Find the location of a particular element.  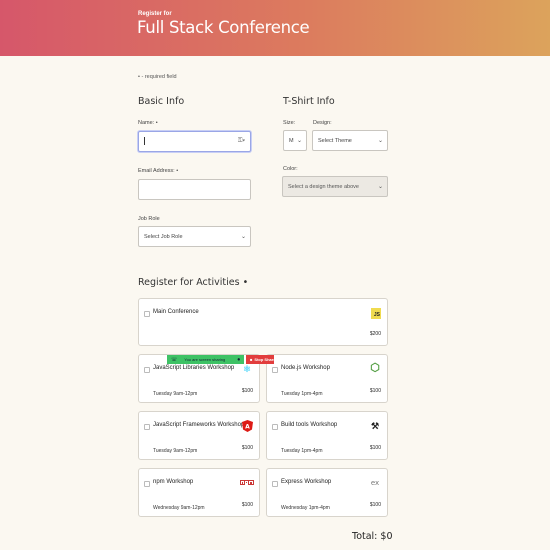

name-label: Name: • is located at coordinates (148, 123).